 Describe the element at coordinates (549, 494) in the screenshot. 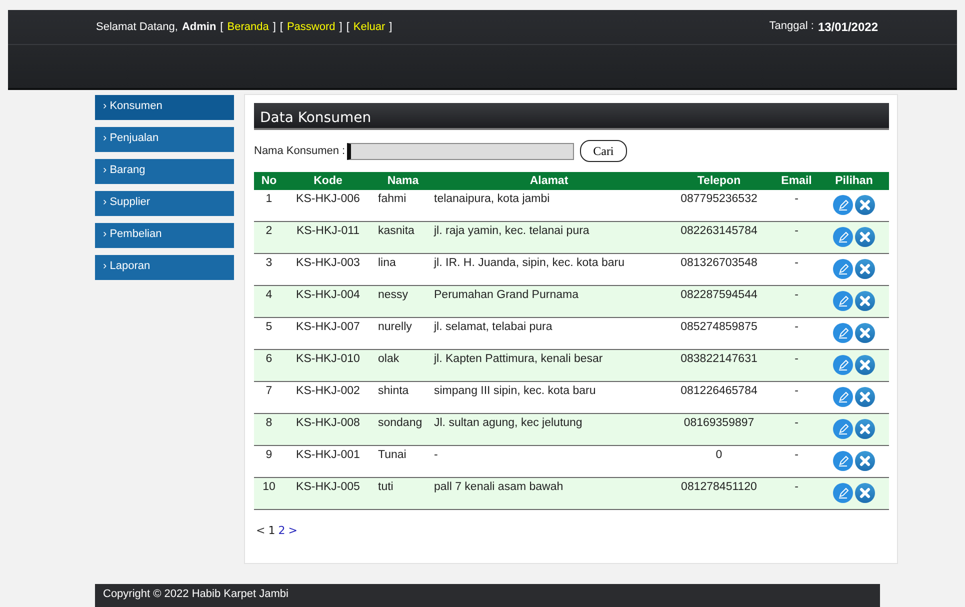

I see `table-cell: pall 7 kenali asam bawah` at that location.